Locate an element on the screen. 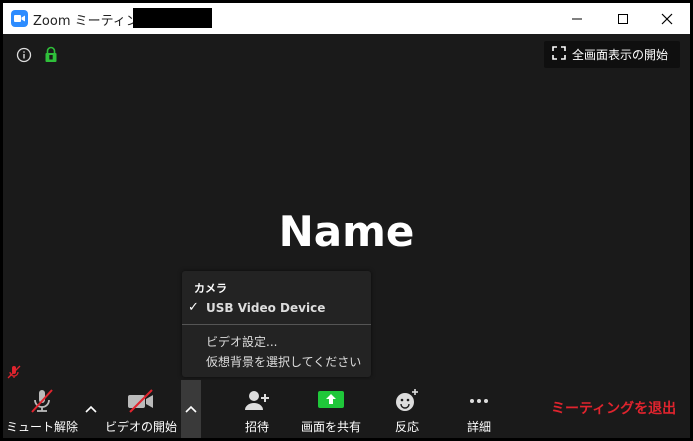  reactions-label: 反応 is located at coordinates (406, 427).